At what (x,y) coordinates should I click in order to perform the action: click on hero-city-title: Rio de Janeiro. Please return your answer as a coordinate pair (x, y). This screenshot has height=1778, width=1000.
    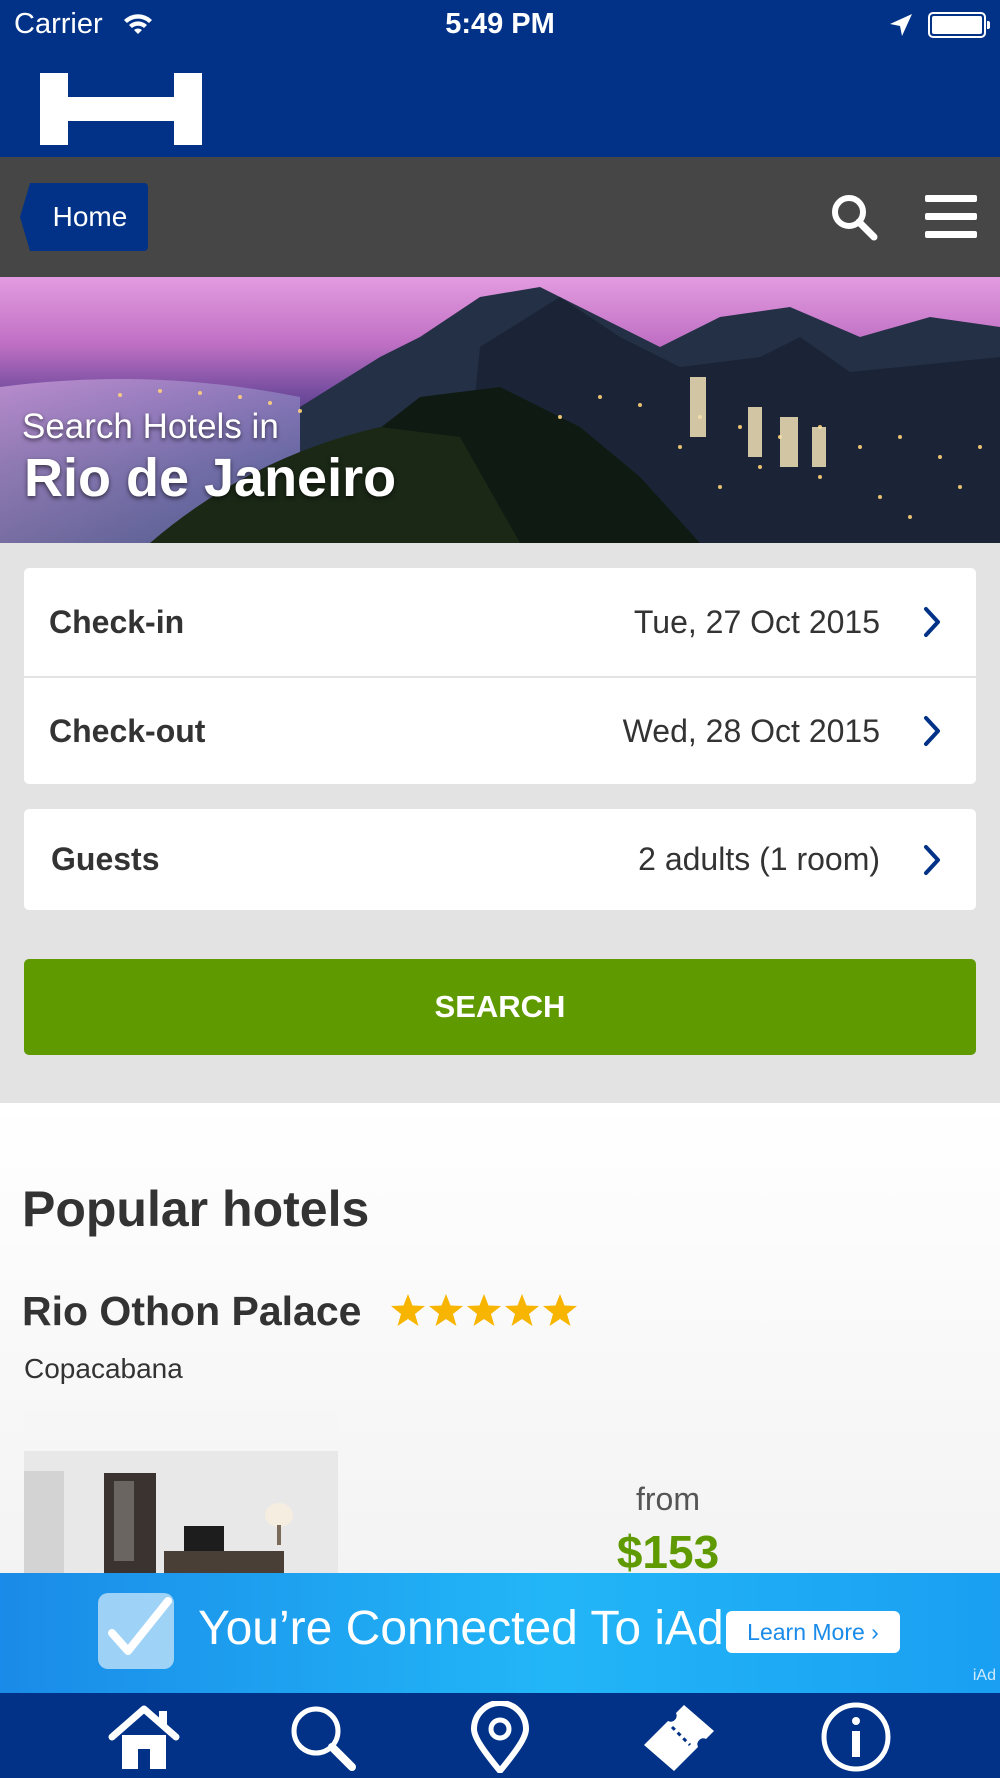
    Looking at the image, I should click on (210, 478).